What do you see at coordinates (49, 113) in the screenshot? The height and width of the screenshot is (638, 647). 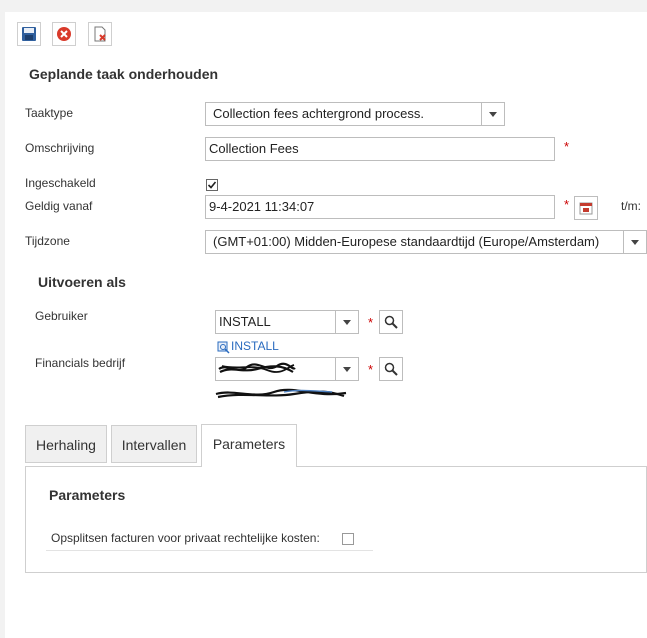 I see `taaktype-label: Taaktype` at bounding box center [49, 113].